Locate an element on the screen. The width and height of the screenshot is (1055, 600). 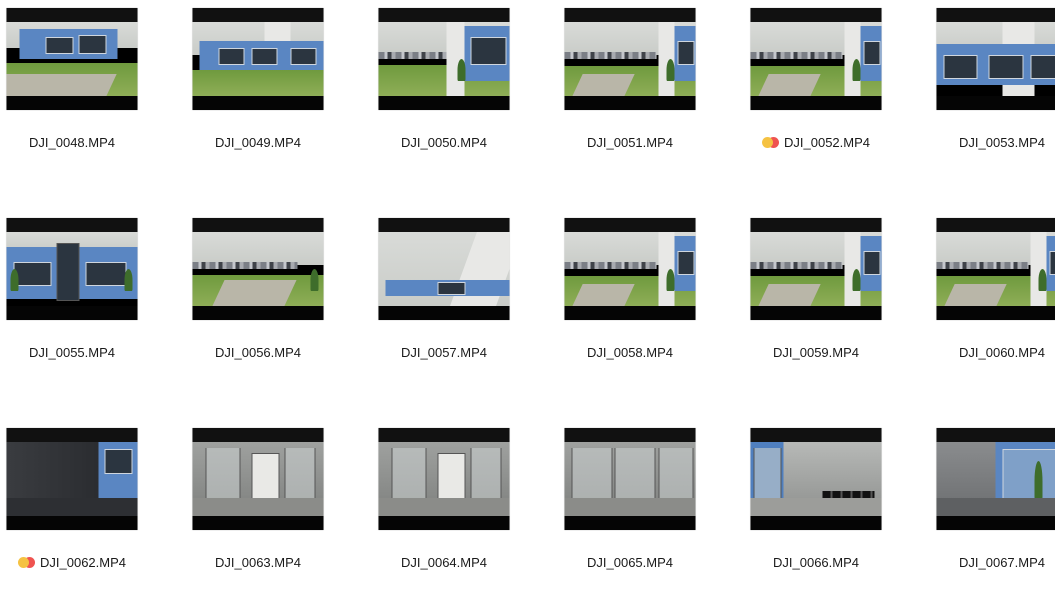
file-item: DJI_0066.MP4 is located at coordinates (816, 510).